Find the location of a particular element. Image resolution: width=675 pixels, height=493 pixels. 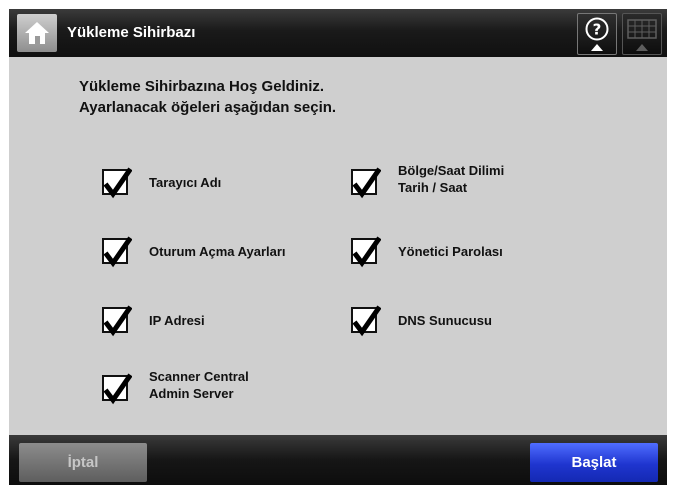

region-time-label-line2: Tarih / Saat is located at coordinates (433, 187).